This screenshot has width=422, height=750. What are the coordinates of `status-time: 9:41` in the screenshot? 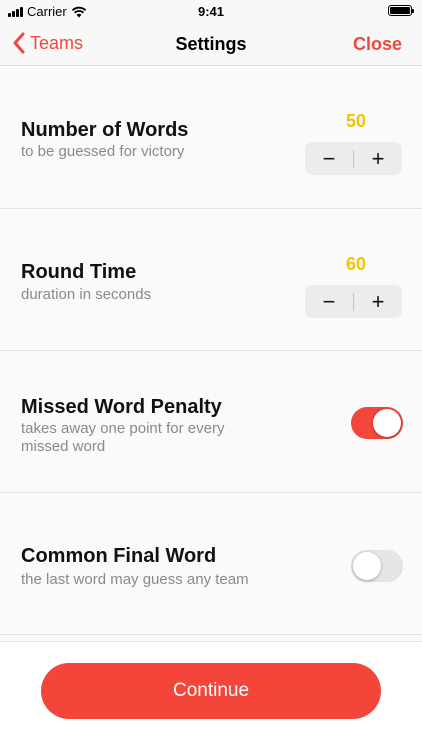 It's located at (211, 11).